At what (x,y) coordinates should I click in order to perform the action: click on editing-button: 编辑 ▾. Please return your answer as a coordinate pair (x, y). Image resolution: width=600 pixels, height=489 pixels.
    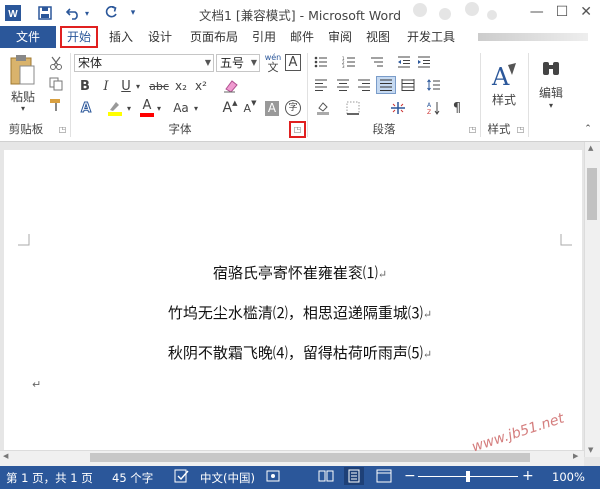
    Looking at the image, I should click on (551, 84).